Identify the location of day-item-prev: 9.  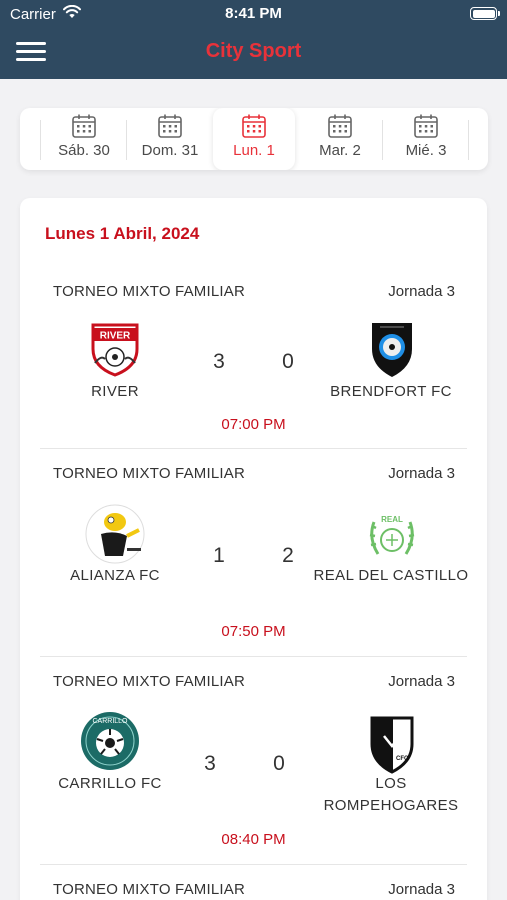
(28, 139).